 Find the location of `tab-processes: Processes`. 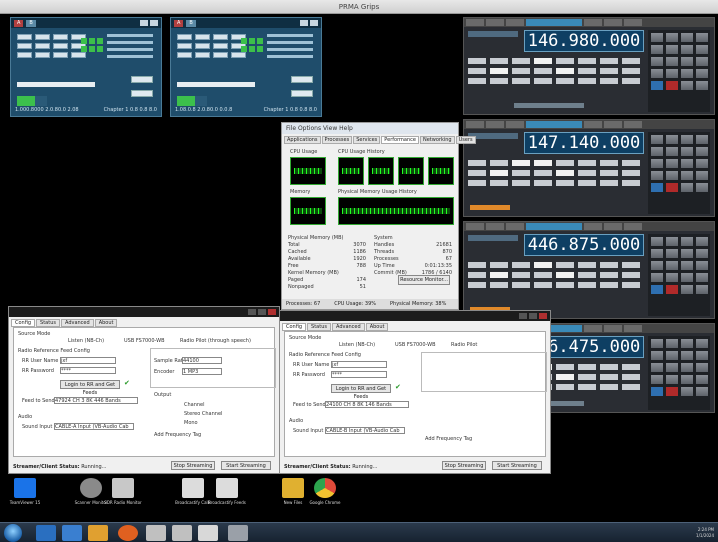

tab-processes: Processes is located at coordinates (337, 140).